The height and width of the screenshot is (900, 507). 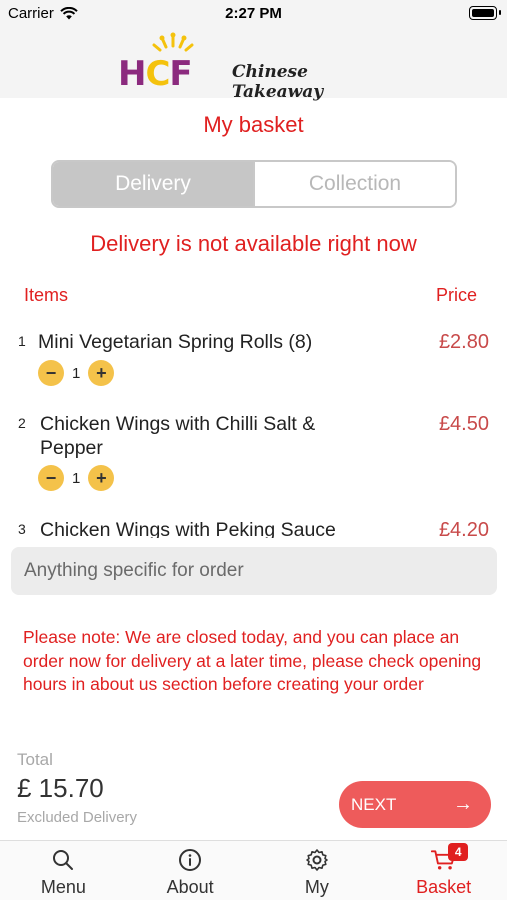 What do you see at coordinates (374, 804) in the screenshot?
I see `next-button-label: NEXT` at bounding box center [374, 804].